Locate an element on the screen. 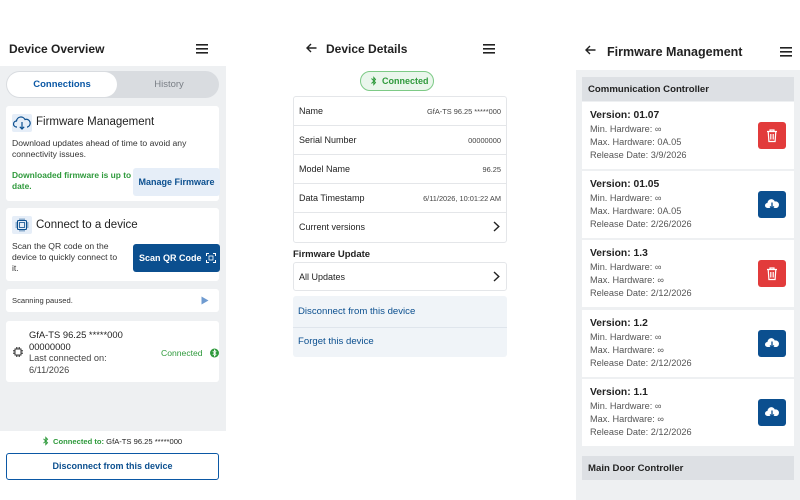  scanning-status-bar: Scanning paused. is located at coordinates (112, 300).